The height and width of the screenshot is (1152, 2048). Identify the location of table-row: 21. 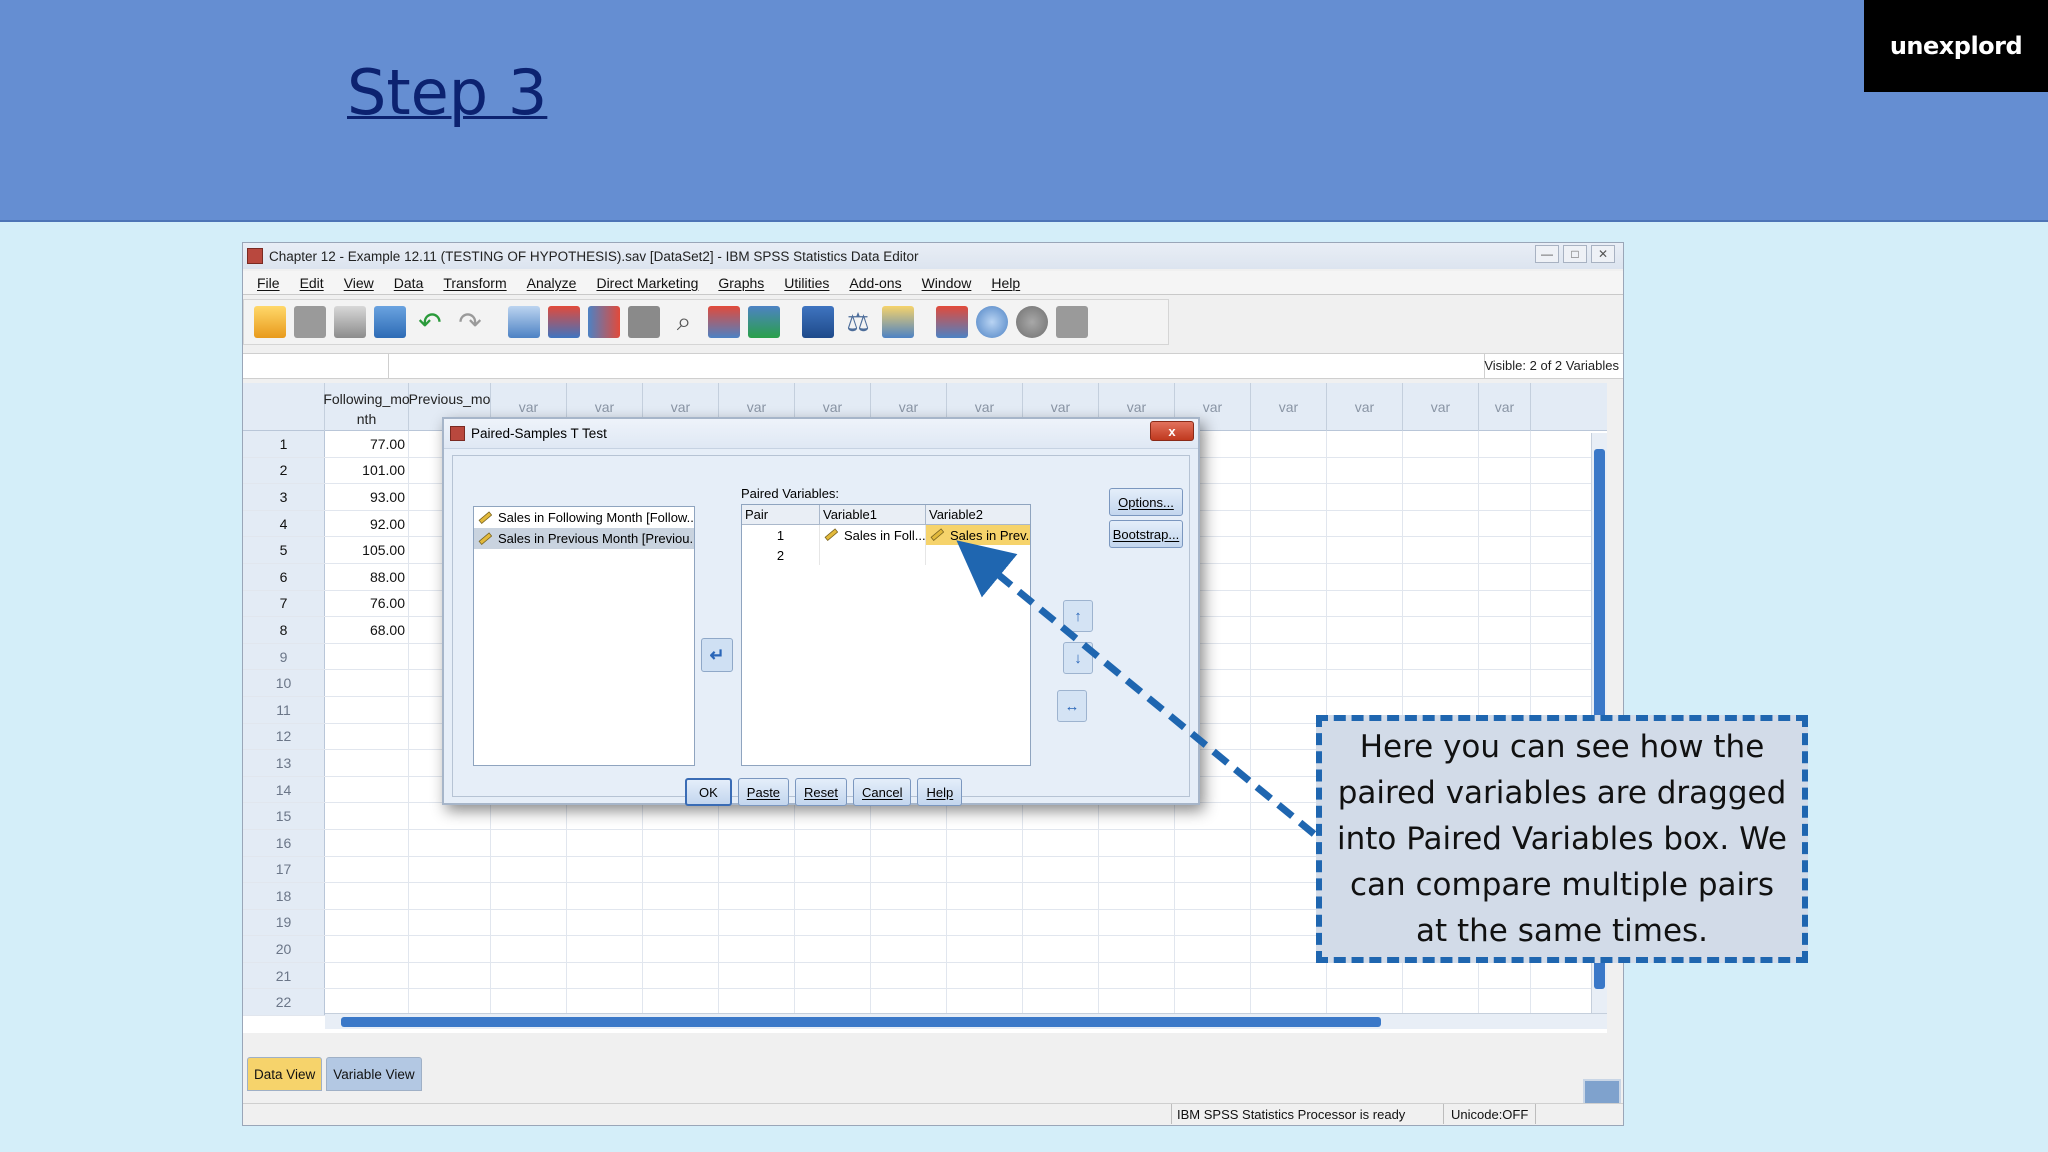
(925, 976).